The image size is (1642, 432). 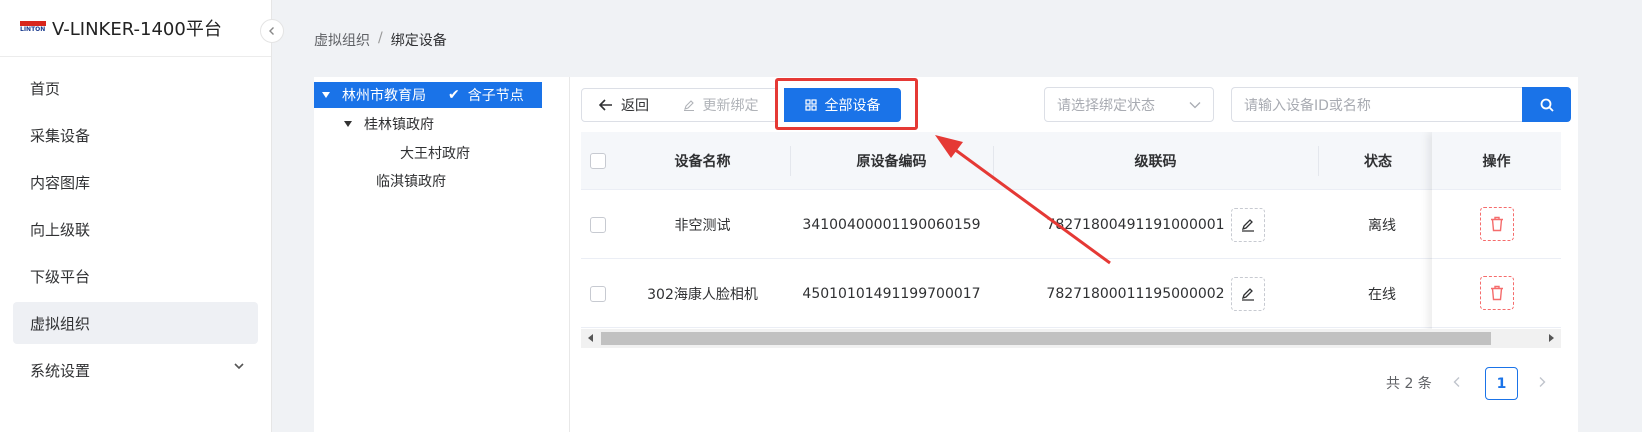 I want to click on tree-node-root: 林州市教育局 ✔ 含子节点, so click(x=428, y=95).